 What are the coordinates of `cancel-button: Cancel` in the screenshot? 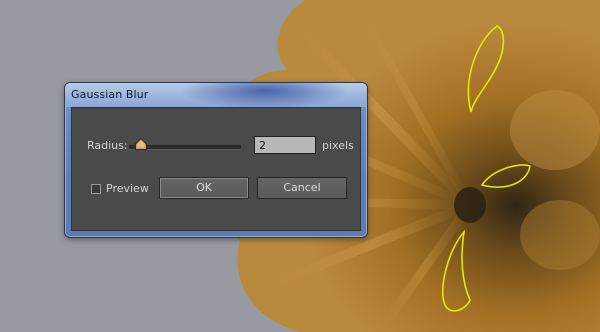 It's located at (302, 188).